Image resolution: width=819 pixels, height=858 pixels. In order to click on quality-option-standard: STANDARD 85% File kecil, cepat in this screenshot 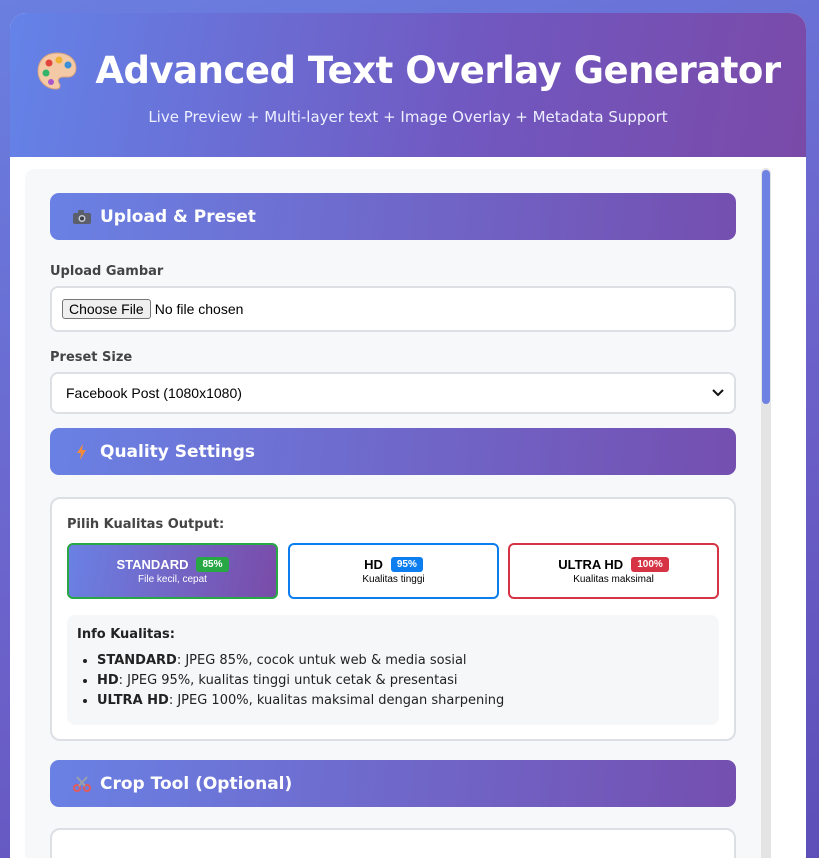, I will do `click(172, 571)`.